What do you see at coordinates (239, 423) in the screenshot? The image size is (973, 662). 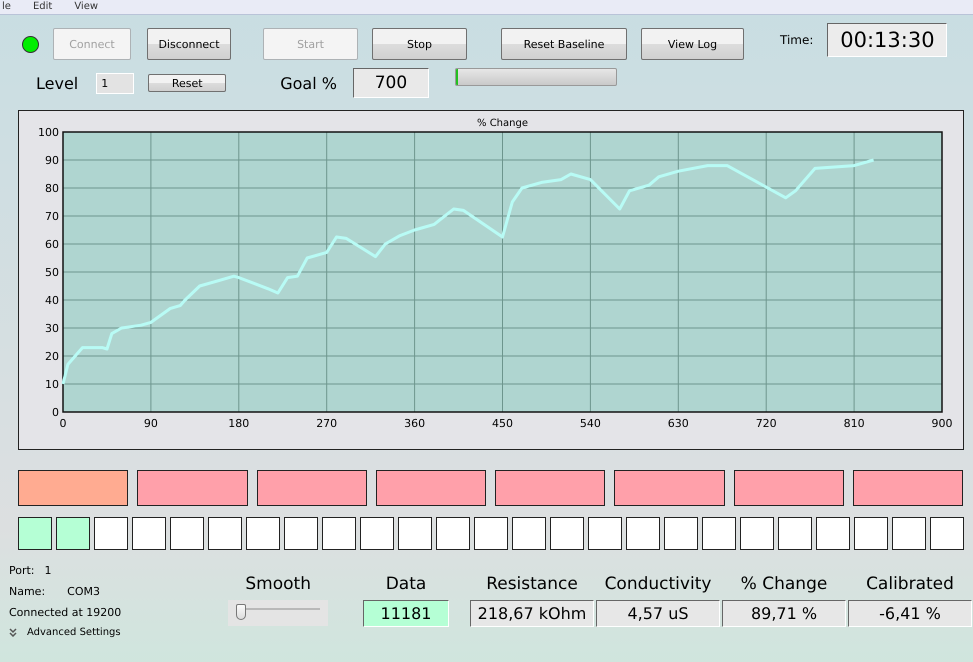 I see `x-tick-label: 180` at bounding box center [239, 423].